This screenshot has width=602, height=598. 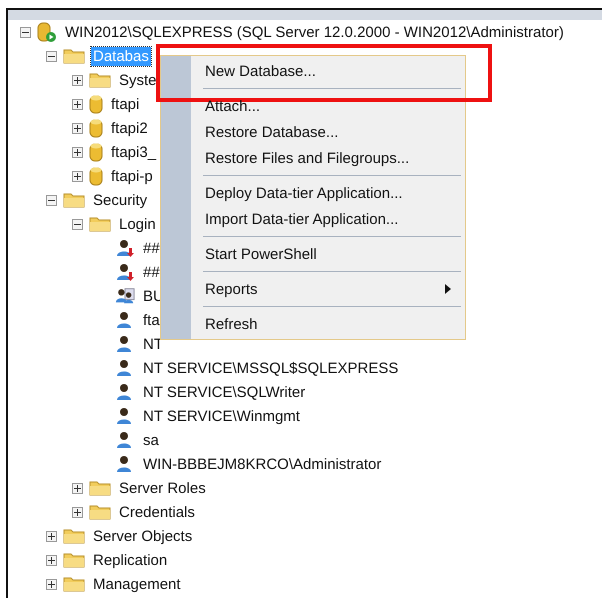 I want to click on server-icon, so click(x=47, y=32).